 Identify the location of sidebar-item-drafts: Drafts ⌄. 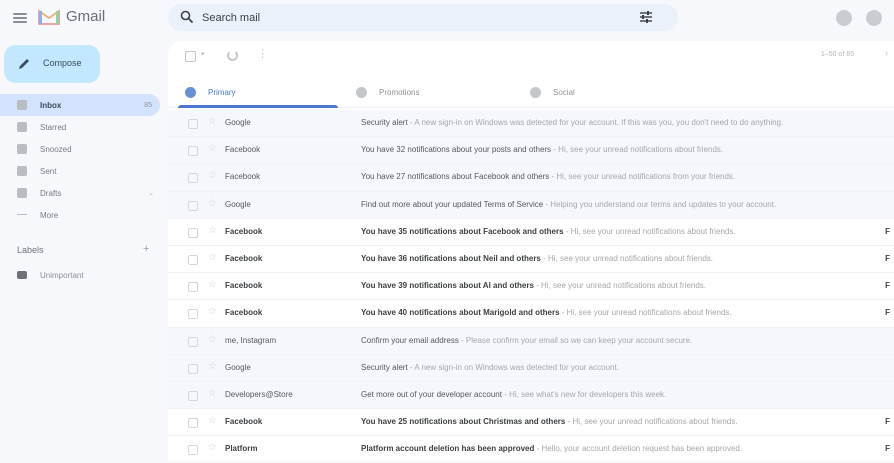
(80, 193).